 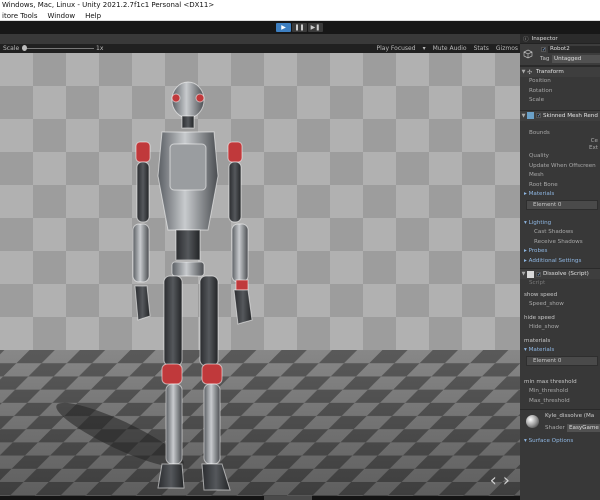 I want to click on pause-icon: ❚❚, so click(x=299, y=27).